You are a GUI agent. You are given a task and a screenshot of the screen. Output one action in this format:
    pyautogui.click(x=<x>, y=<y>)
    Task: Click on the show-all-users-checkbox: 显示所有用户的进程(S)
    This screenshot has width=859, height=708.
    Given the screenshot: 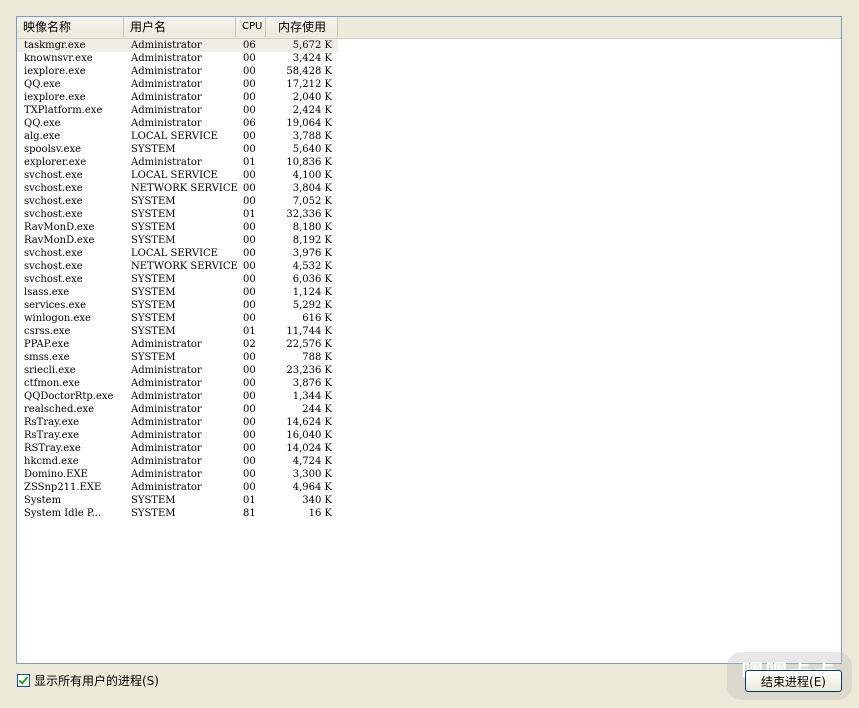 What is the action you would take?
    pyautogui.click(x=88, y=680)
    